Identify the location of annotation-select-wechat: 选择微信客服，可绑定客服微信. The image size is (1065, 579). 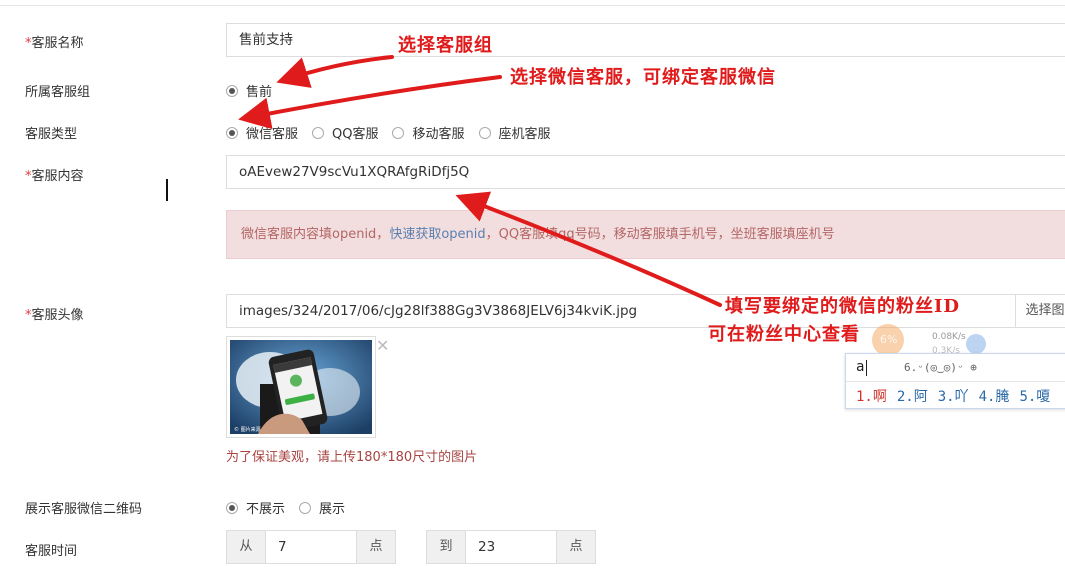
(643, 77).